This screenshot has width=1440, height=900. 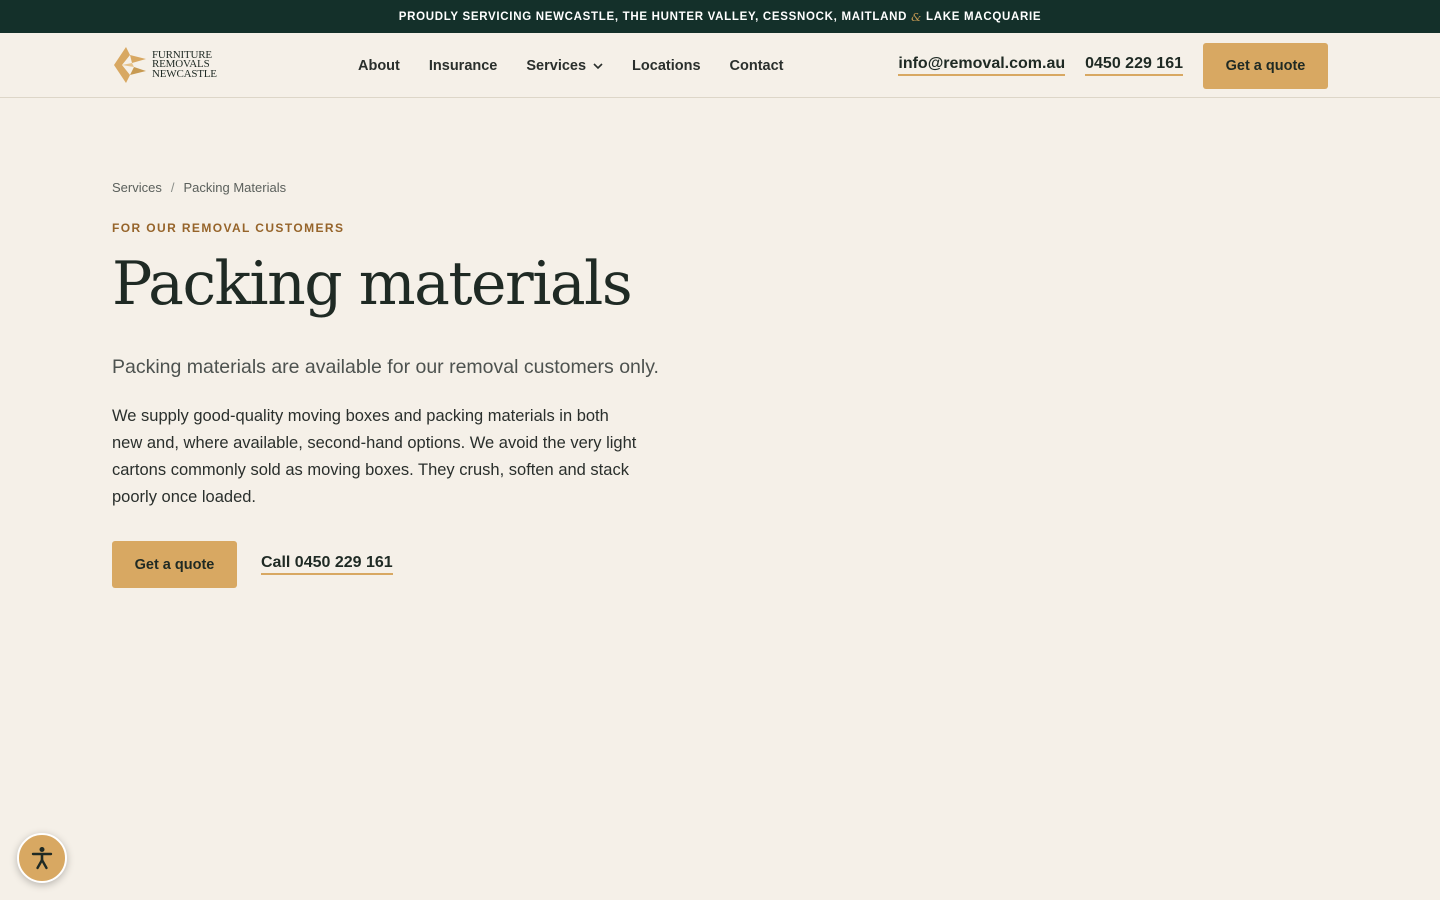 I want to click on site-logo: FURNITURE REMOVALS NEWCASTLE, so click(x=167, y=65).